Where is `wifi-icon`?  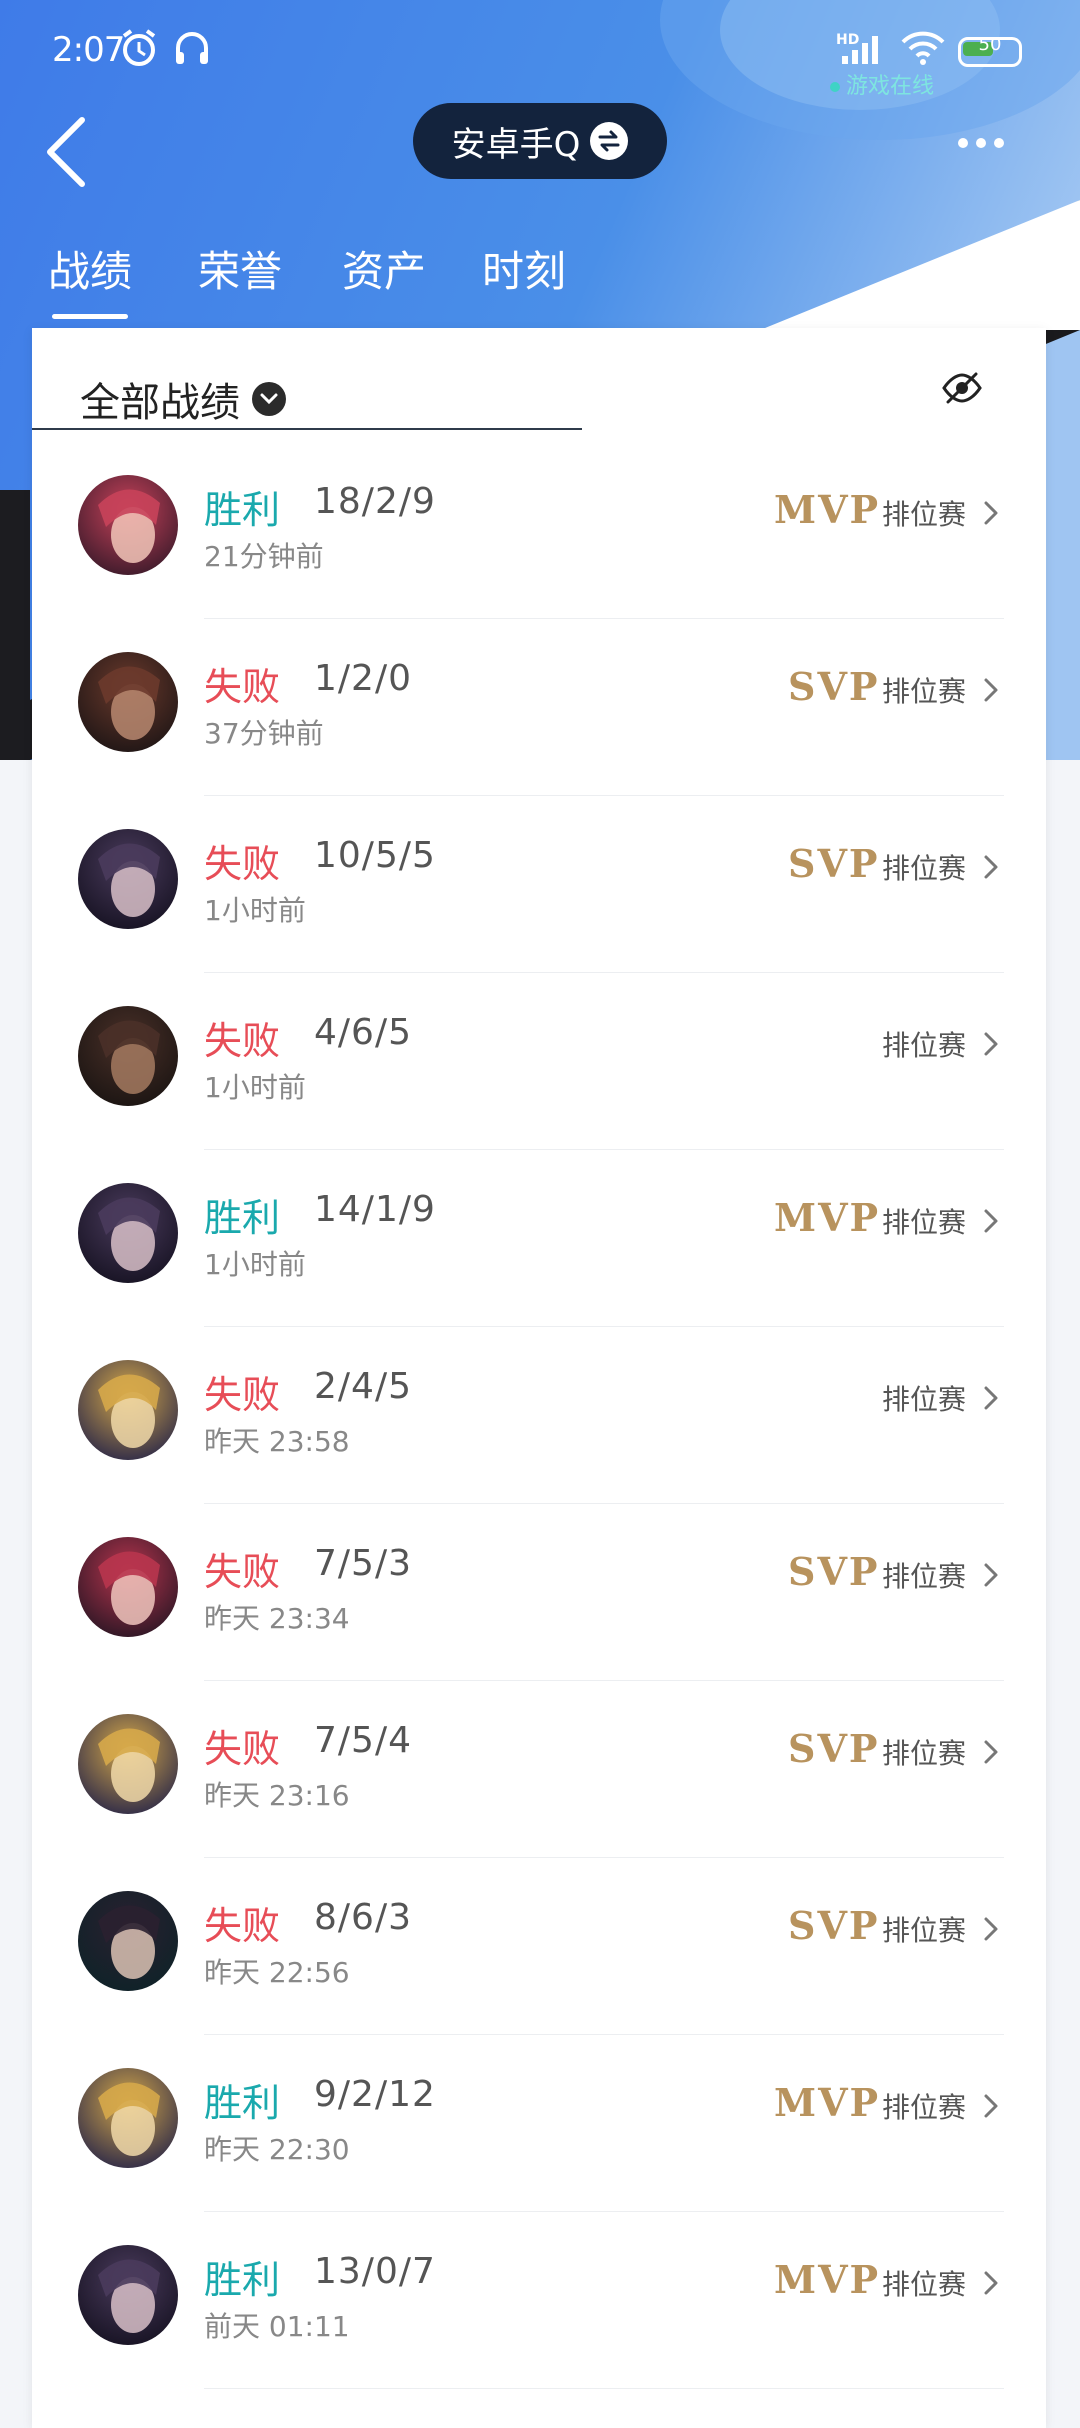 wifi-icon is located at coordinates (923, 48).